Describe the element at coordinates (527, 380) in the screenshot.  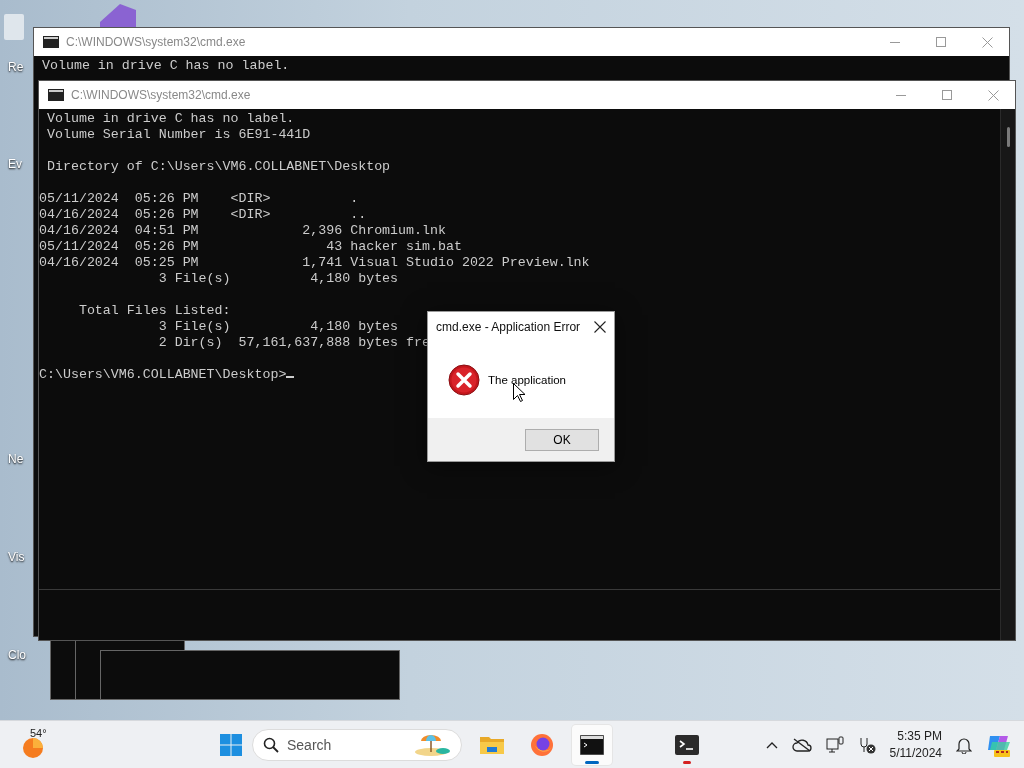
I see `error-message: The application` at that location.